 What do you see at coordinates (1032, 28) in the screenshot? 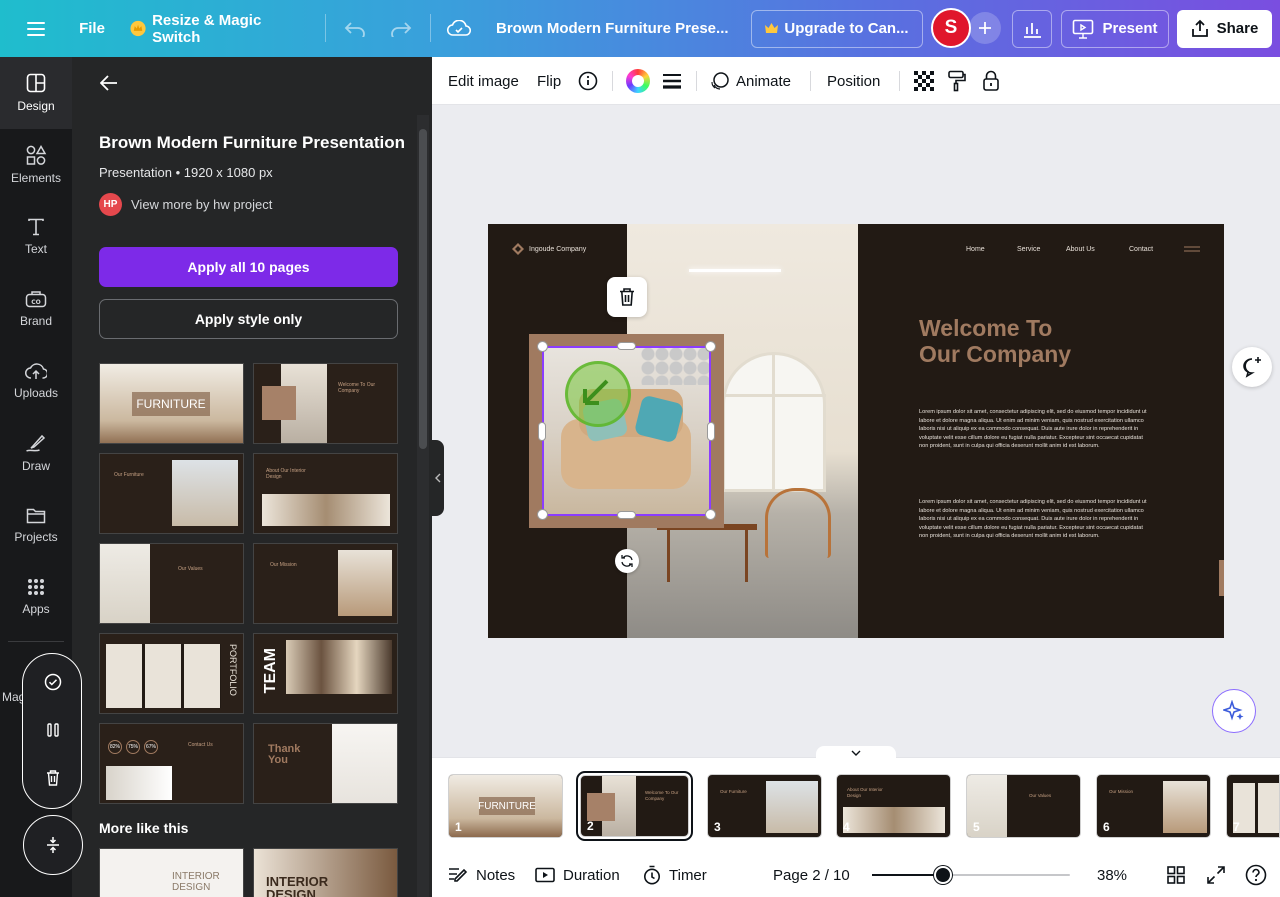
I see `insights-button` at bounding box center [1032, 28].